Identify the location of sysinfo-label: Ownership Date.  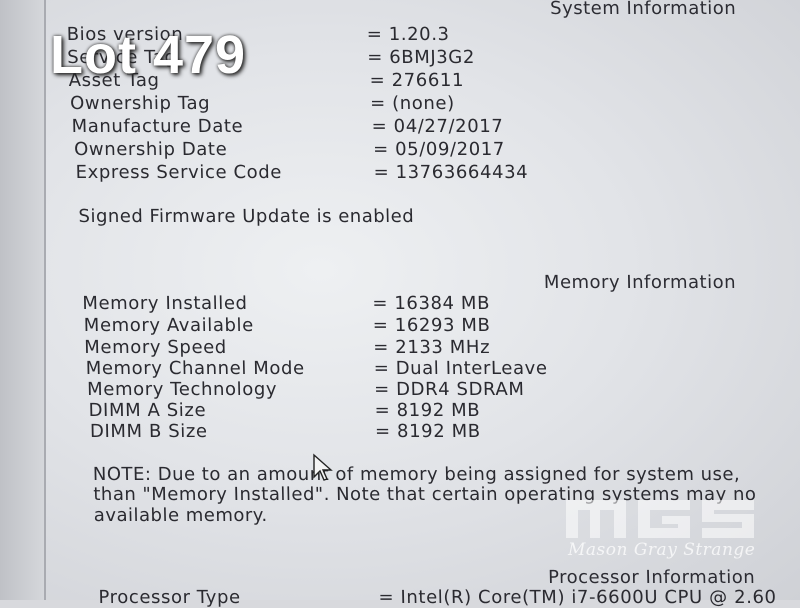
(150, 149).